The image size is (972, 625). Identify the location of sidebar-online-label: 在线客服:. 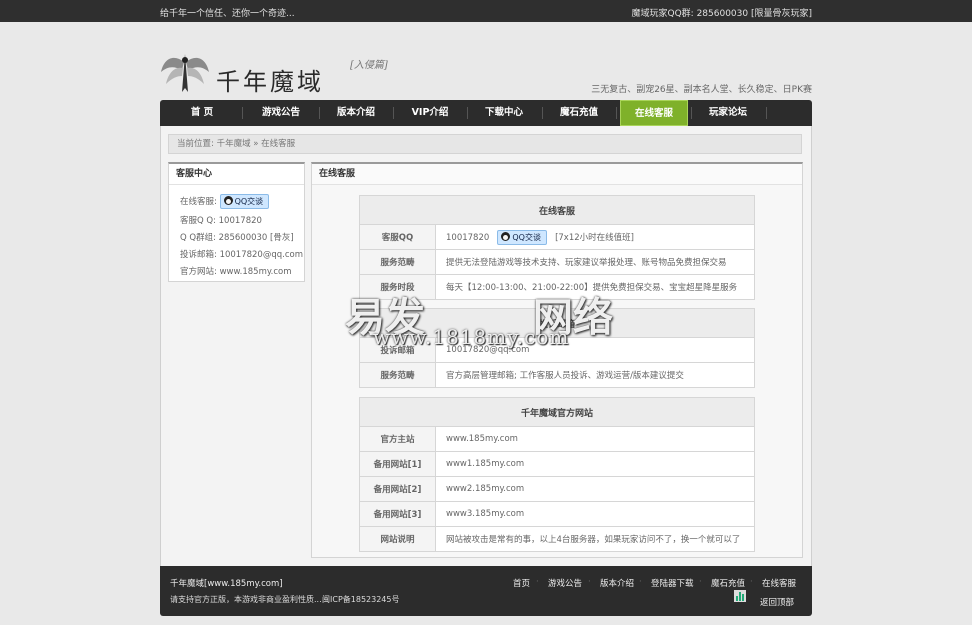
(198, 202).